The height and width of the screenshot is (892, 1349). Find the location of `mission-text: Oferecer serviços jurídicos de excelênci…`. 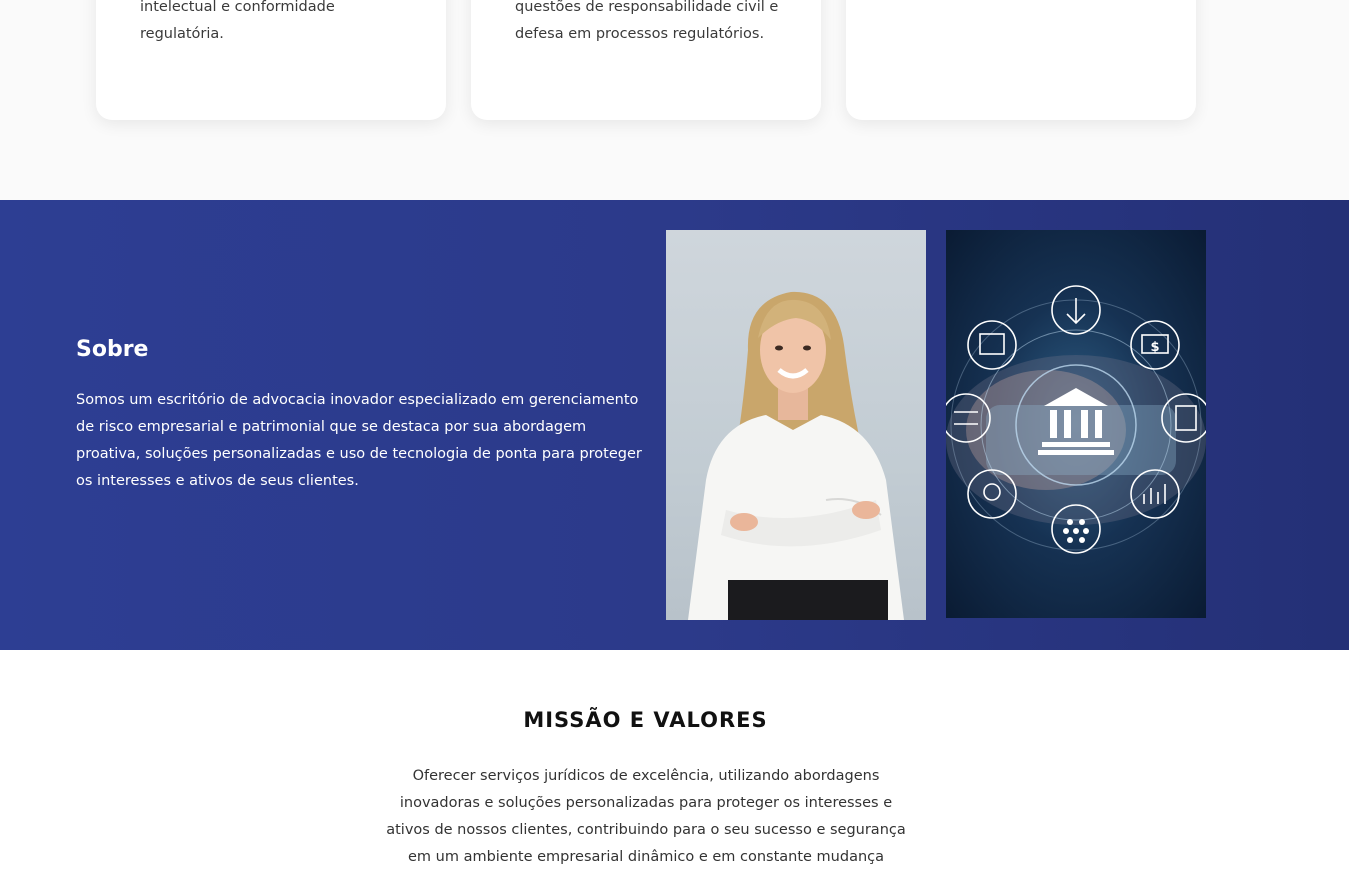

mission-text: Oferecer serviços jurídicos de excelênci… is located at coordinates (646, 816).